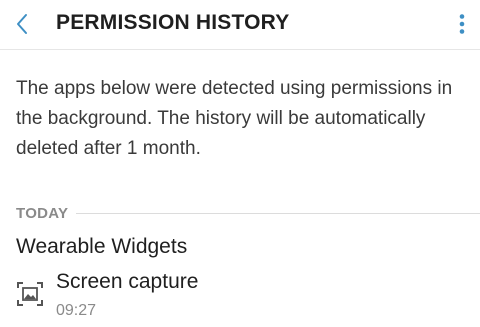  I want to click on app-name: Wearable Widgets, so click(102, 246).